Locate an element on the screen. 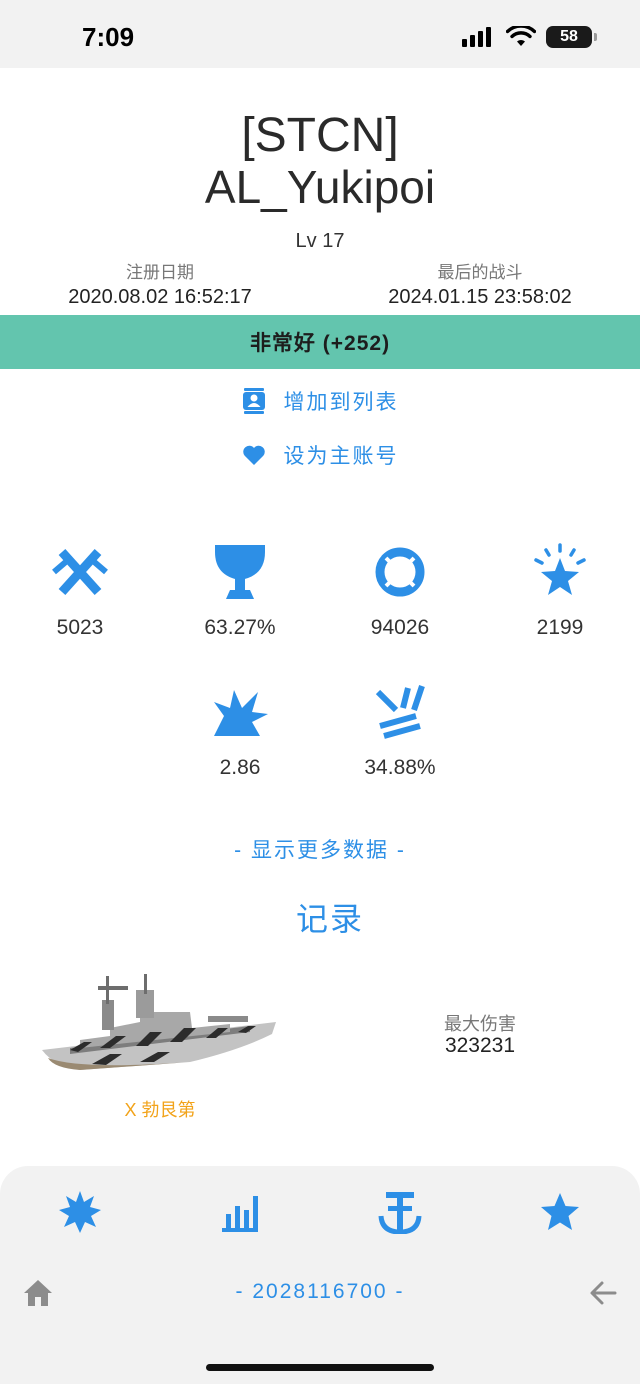 Image resolution: width=640 pixels, height=1384 pixels. stat-hit-ratio-value: 34.88% is located at coordinates (400, 767).